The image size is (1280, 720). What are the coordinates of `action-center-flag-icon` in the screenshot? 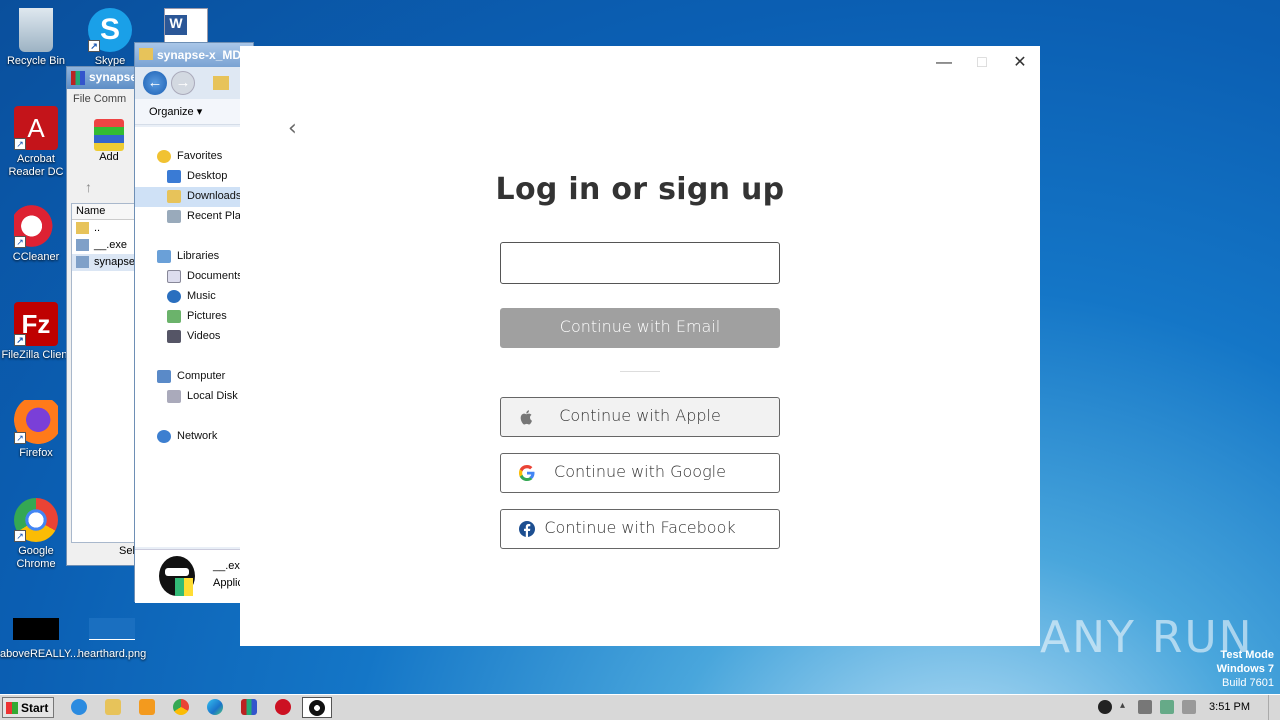 It's located at (1189, 707).